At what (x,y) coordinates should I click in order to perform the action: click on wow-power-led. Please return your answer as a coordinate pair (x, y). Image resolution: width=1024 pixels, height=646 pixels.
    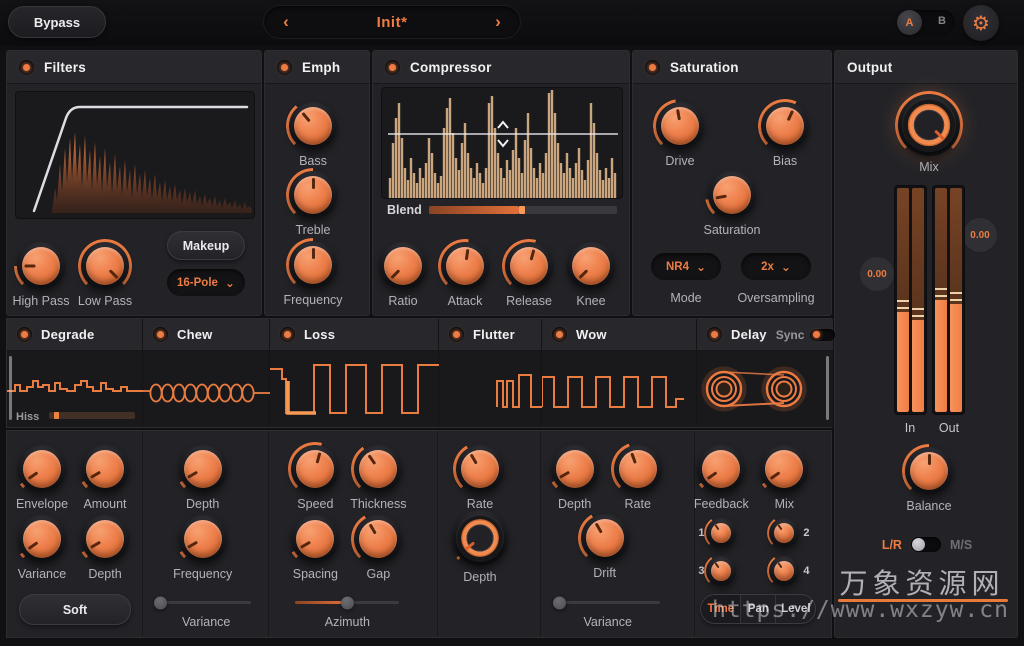
    Looking at the image, I should click on (559, 334).